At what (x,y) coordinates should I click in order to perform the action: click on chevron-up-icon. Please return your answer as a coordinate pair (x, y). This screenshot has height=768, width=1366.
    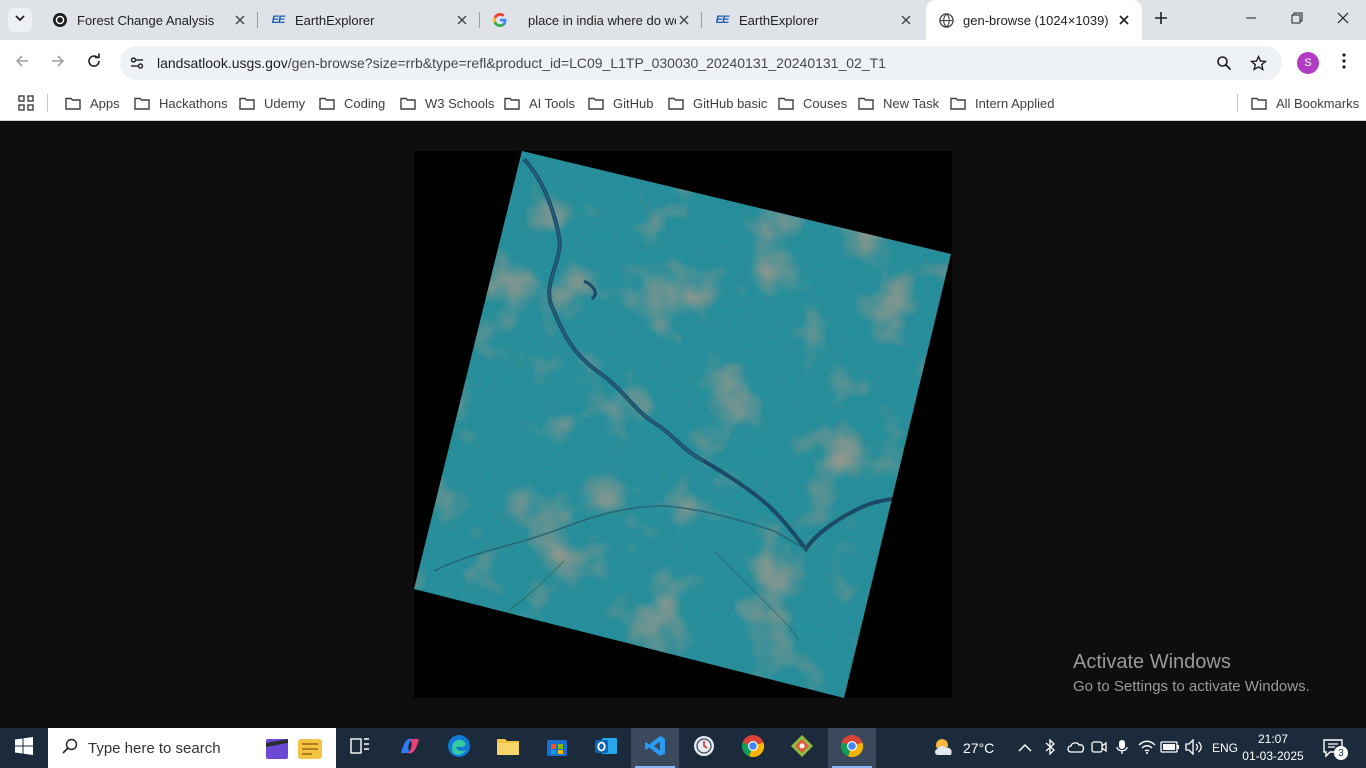
    Looking at the image, I should click on (1025, 748).